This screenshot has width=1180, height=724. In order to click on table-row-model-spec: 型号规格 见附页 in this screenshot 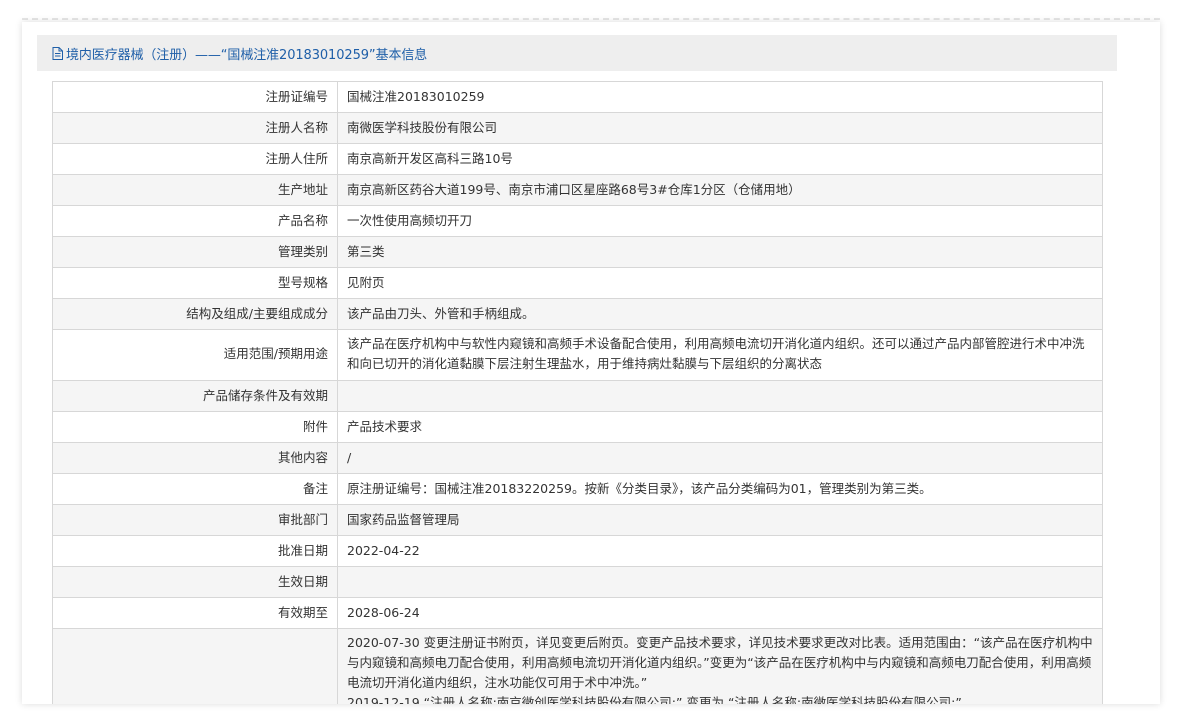, I will do `click(577, 283)`.